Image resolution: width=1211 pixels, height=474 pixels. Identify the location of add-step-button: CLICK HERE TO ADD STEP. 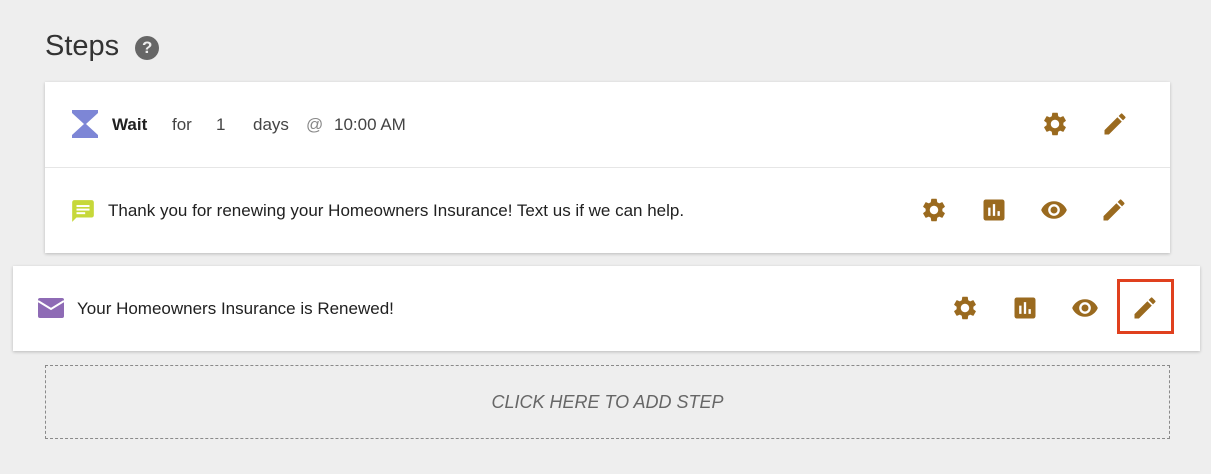
(607, 402).